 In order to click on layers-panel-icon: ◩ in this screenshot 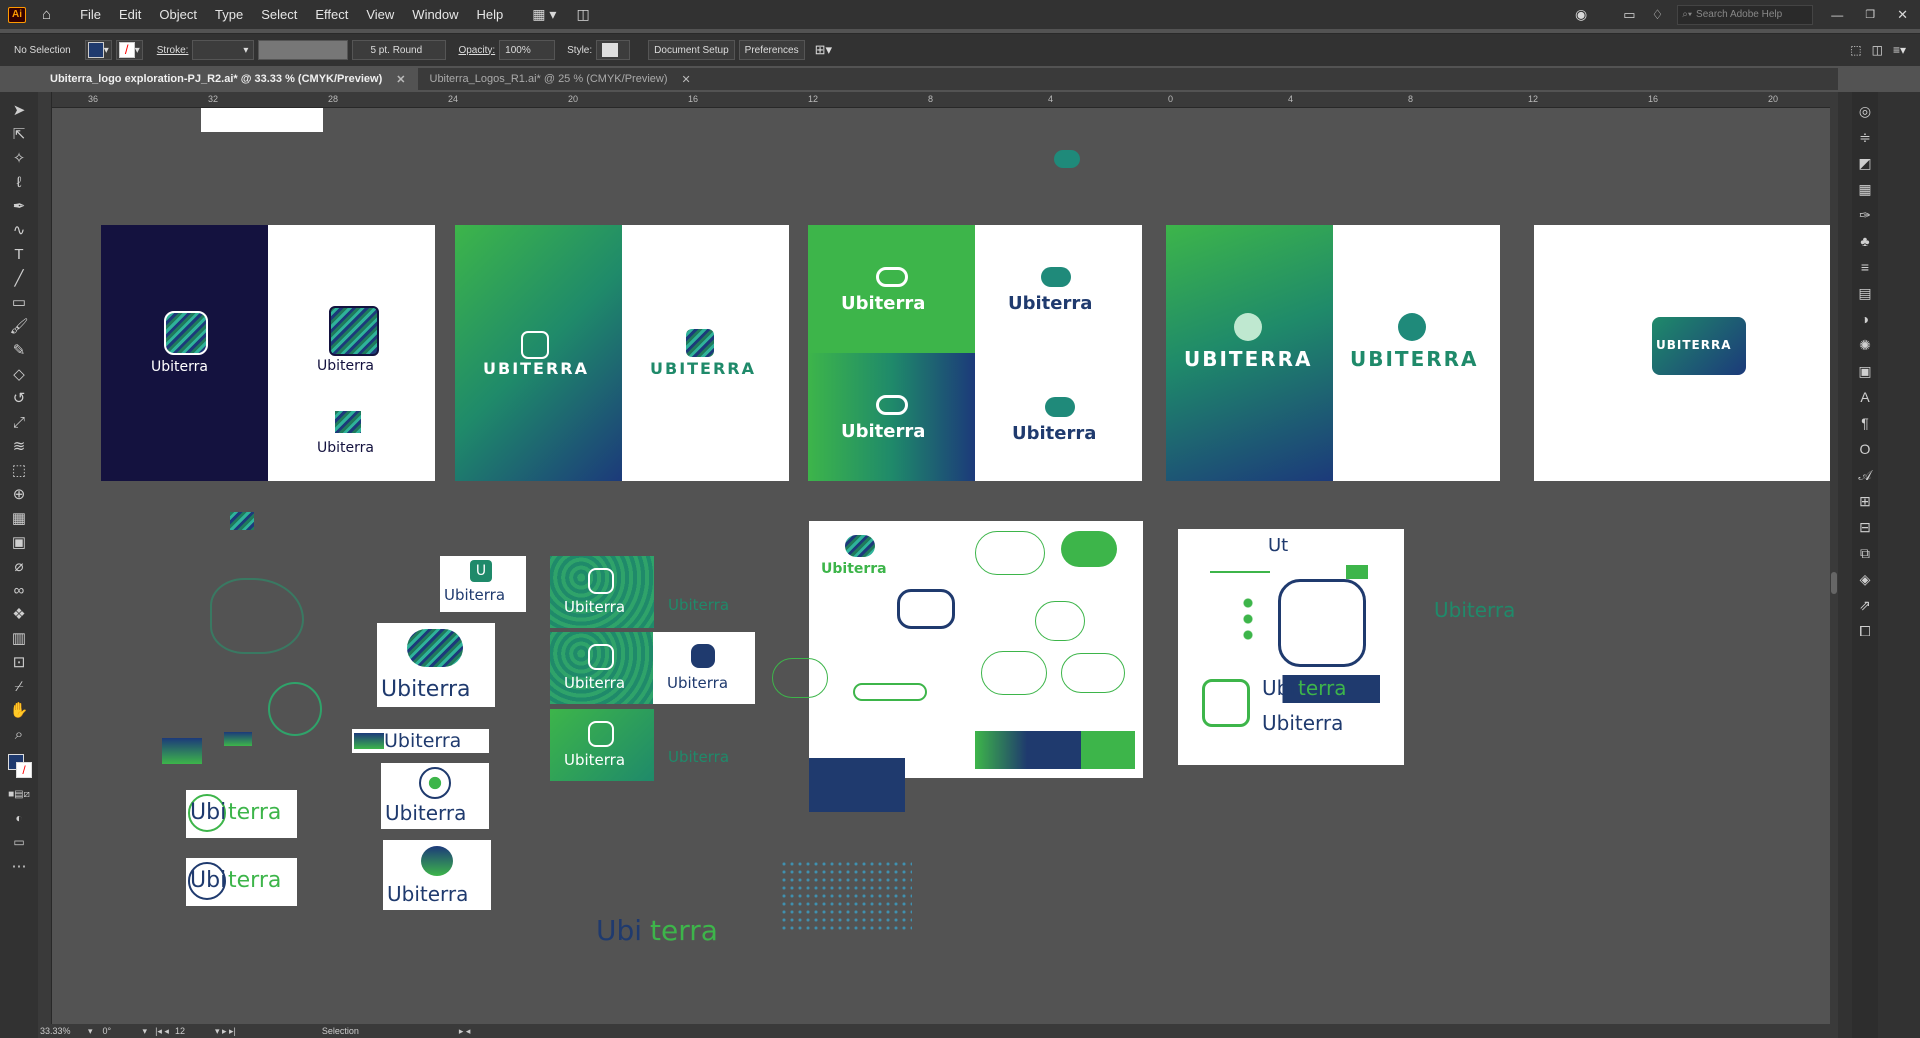, I will do `click(1865, 163)`.